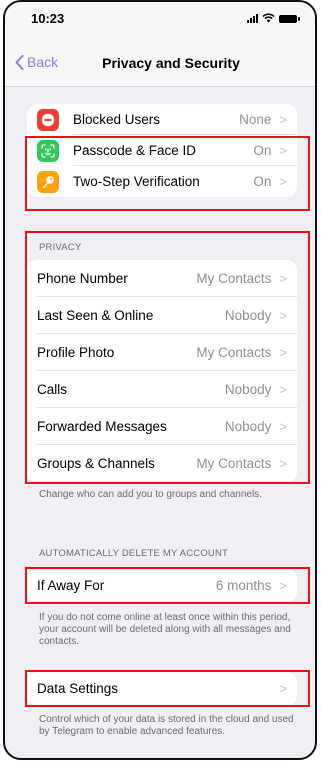 This screenshot has width=321, height=763. I want to click on phone-number-row: Phone Number My Contacts >, so click(162, 278).